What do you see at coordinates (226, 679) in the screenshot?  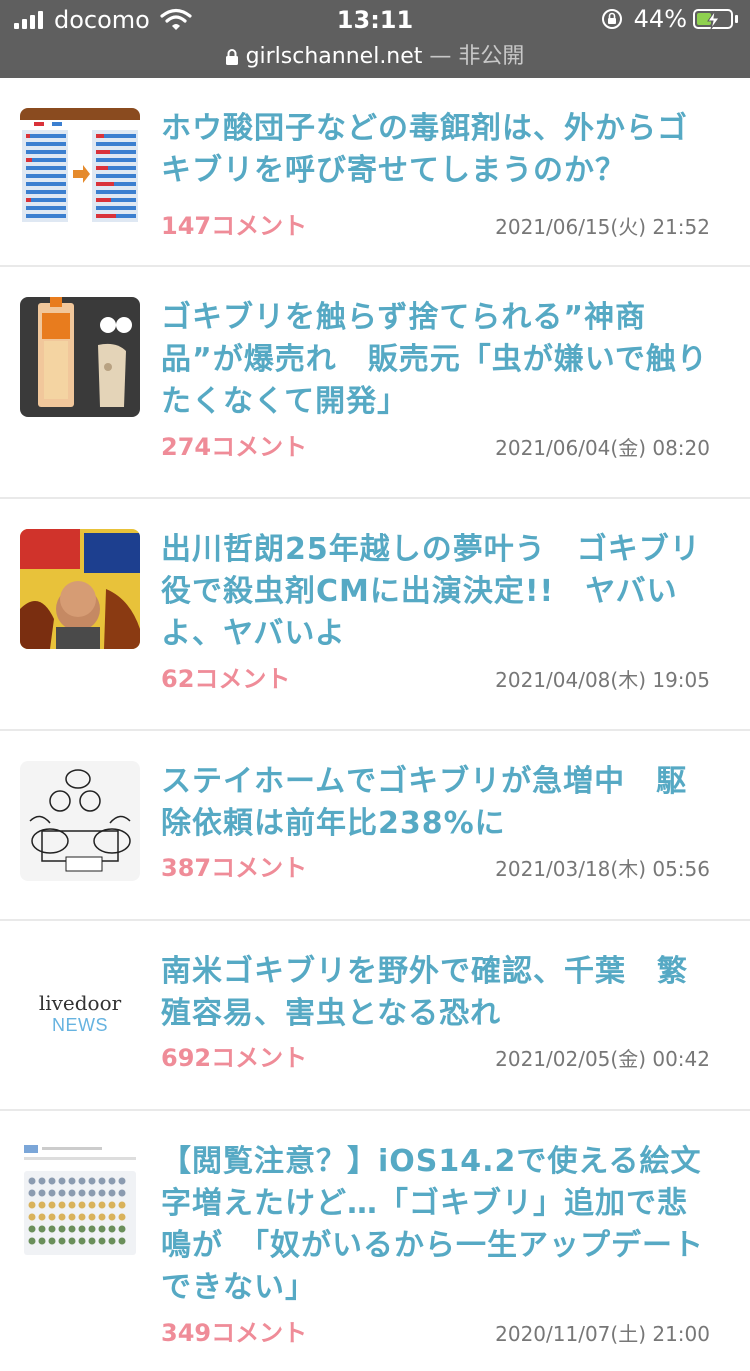 I see `comment-count: 62コメント` at bounding box center [226, 679].